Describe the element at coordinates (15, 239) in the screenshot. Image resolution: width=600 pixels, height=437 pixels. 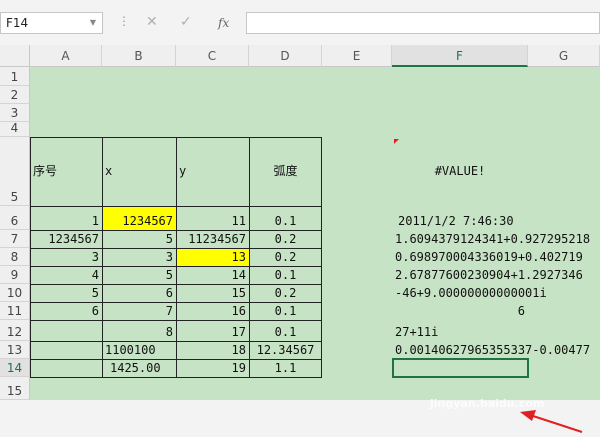
I see `row-header-7: 7` at that location.